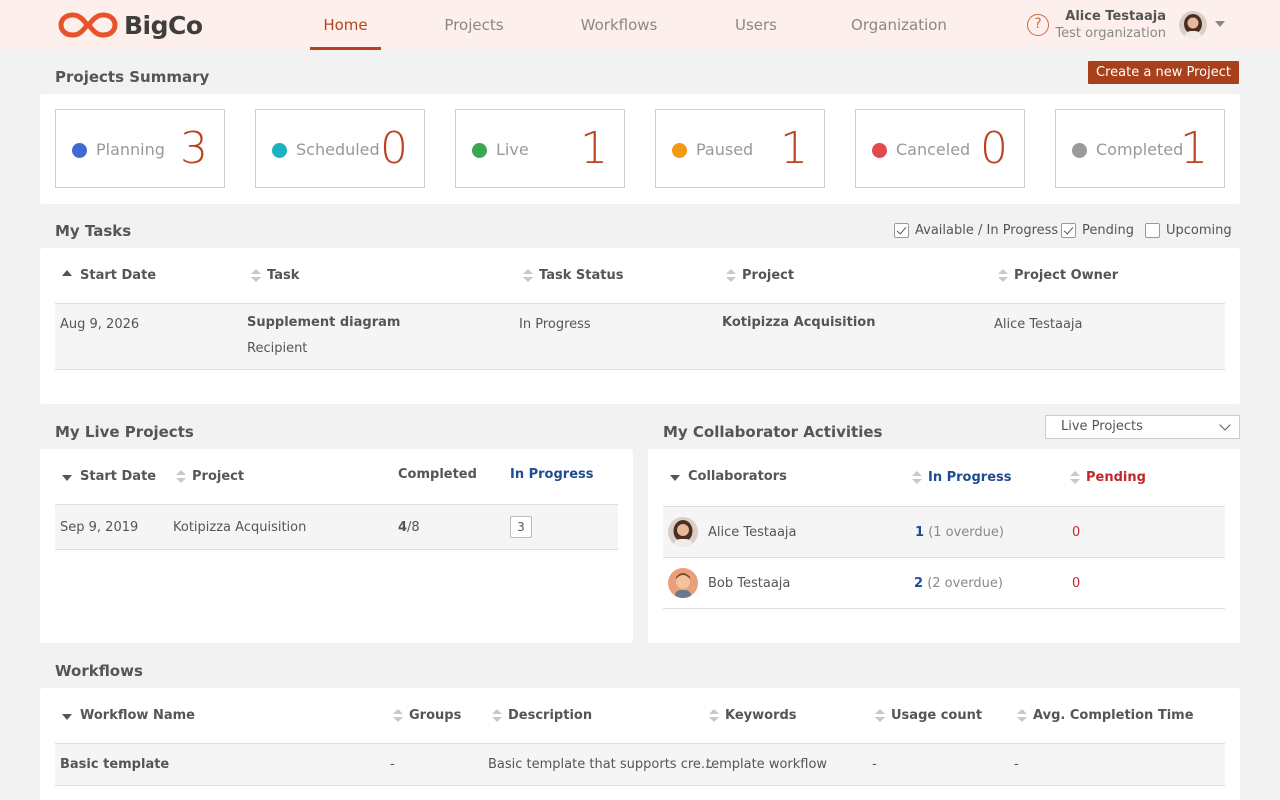 The height and width of the screenshot is (800, 1280). I want to click on status-scheduled: Scheduled 0, so click(340, 148).